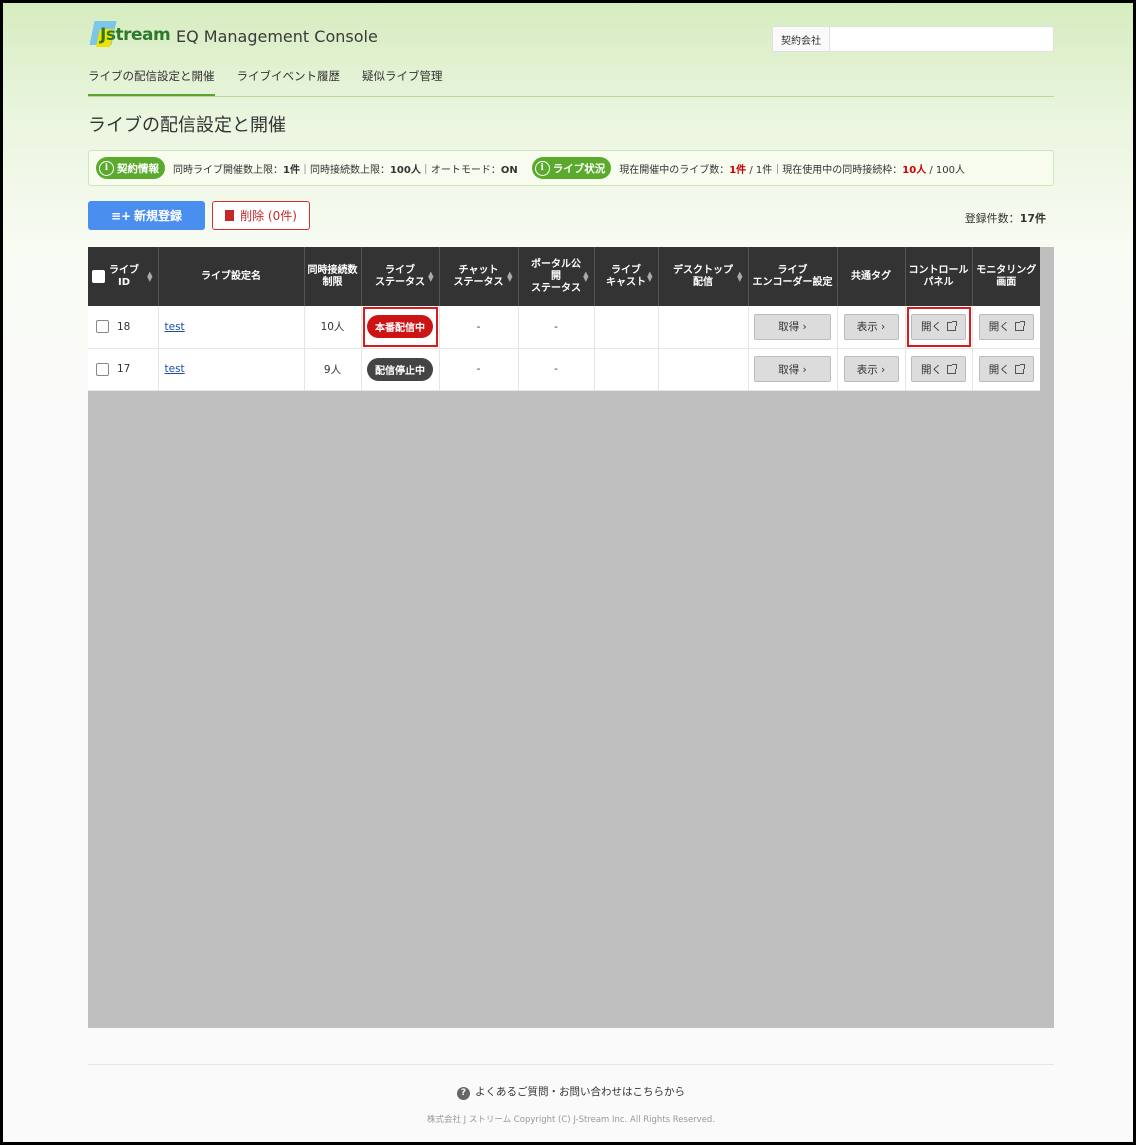 The image size is (1136, 1145). What do you see at coordinates (187, 125) in the screenshot?
I see `page-title: ライブの配信設定と開催` at bounding box center [187, 125].